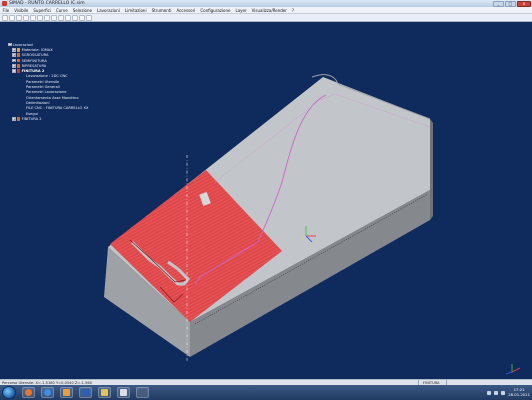  I want to click on tree-subitem-label: Parametri Utensile, so click(43, 81).